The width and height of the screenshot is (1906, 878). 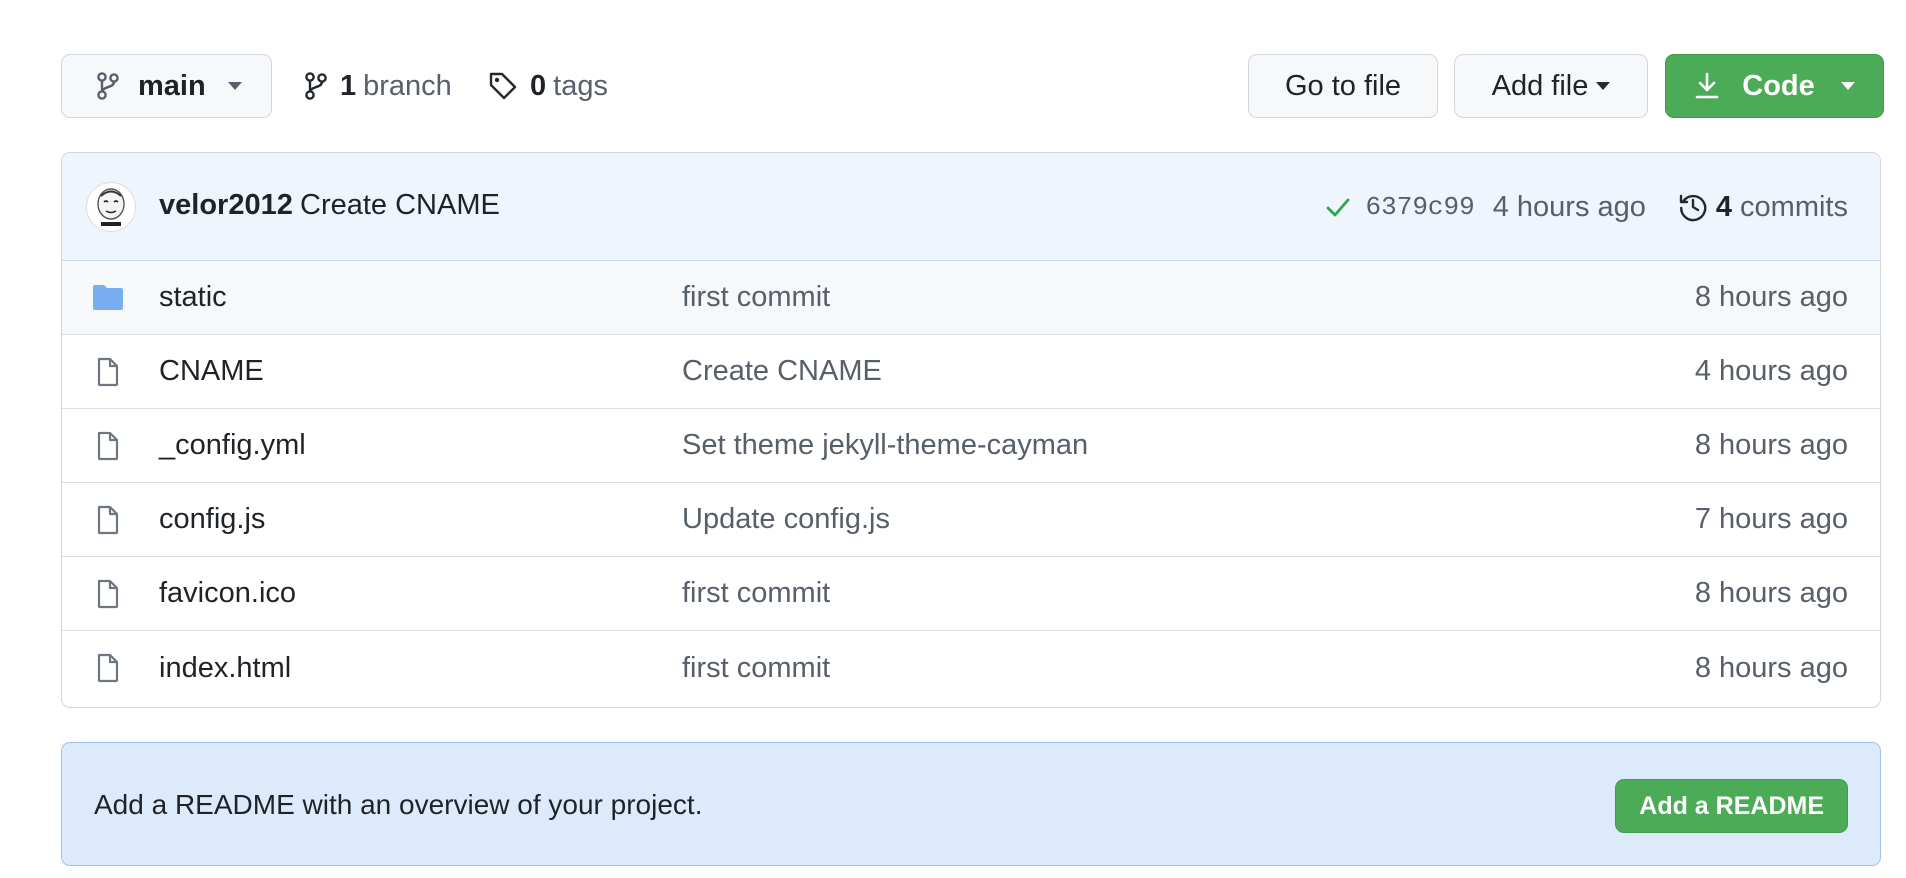 I want to click on file-name: favicon.ico, so click(x=227, y=593).